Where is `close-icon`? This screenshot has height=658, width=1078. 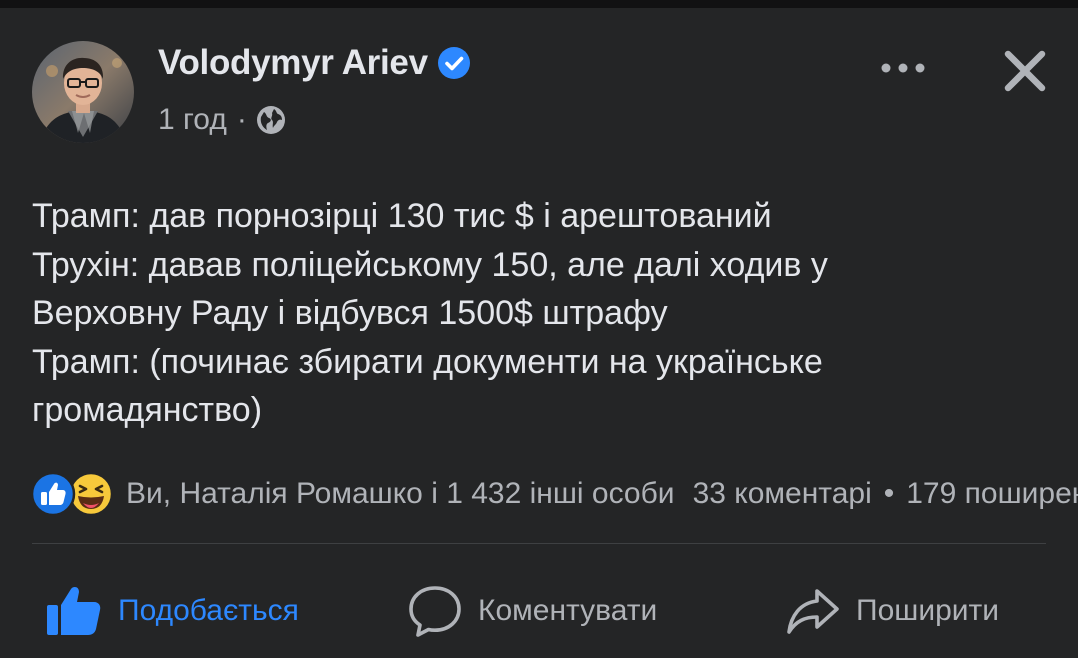 close-icon is located at coordinates (1025, 71).